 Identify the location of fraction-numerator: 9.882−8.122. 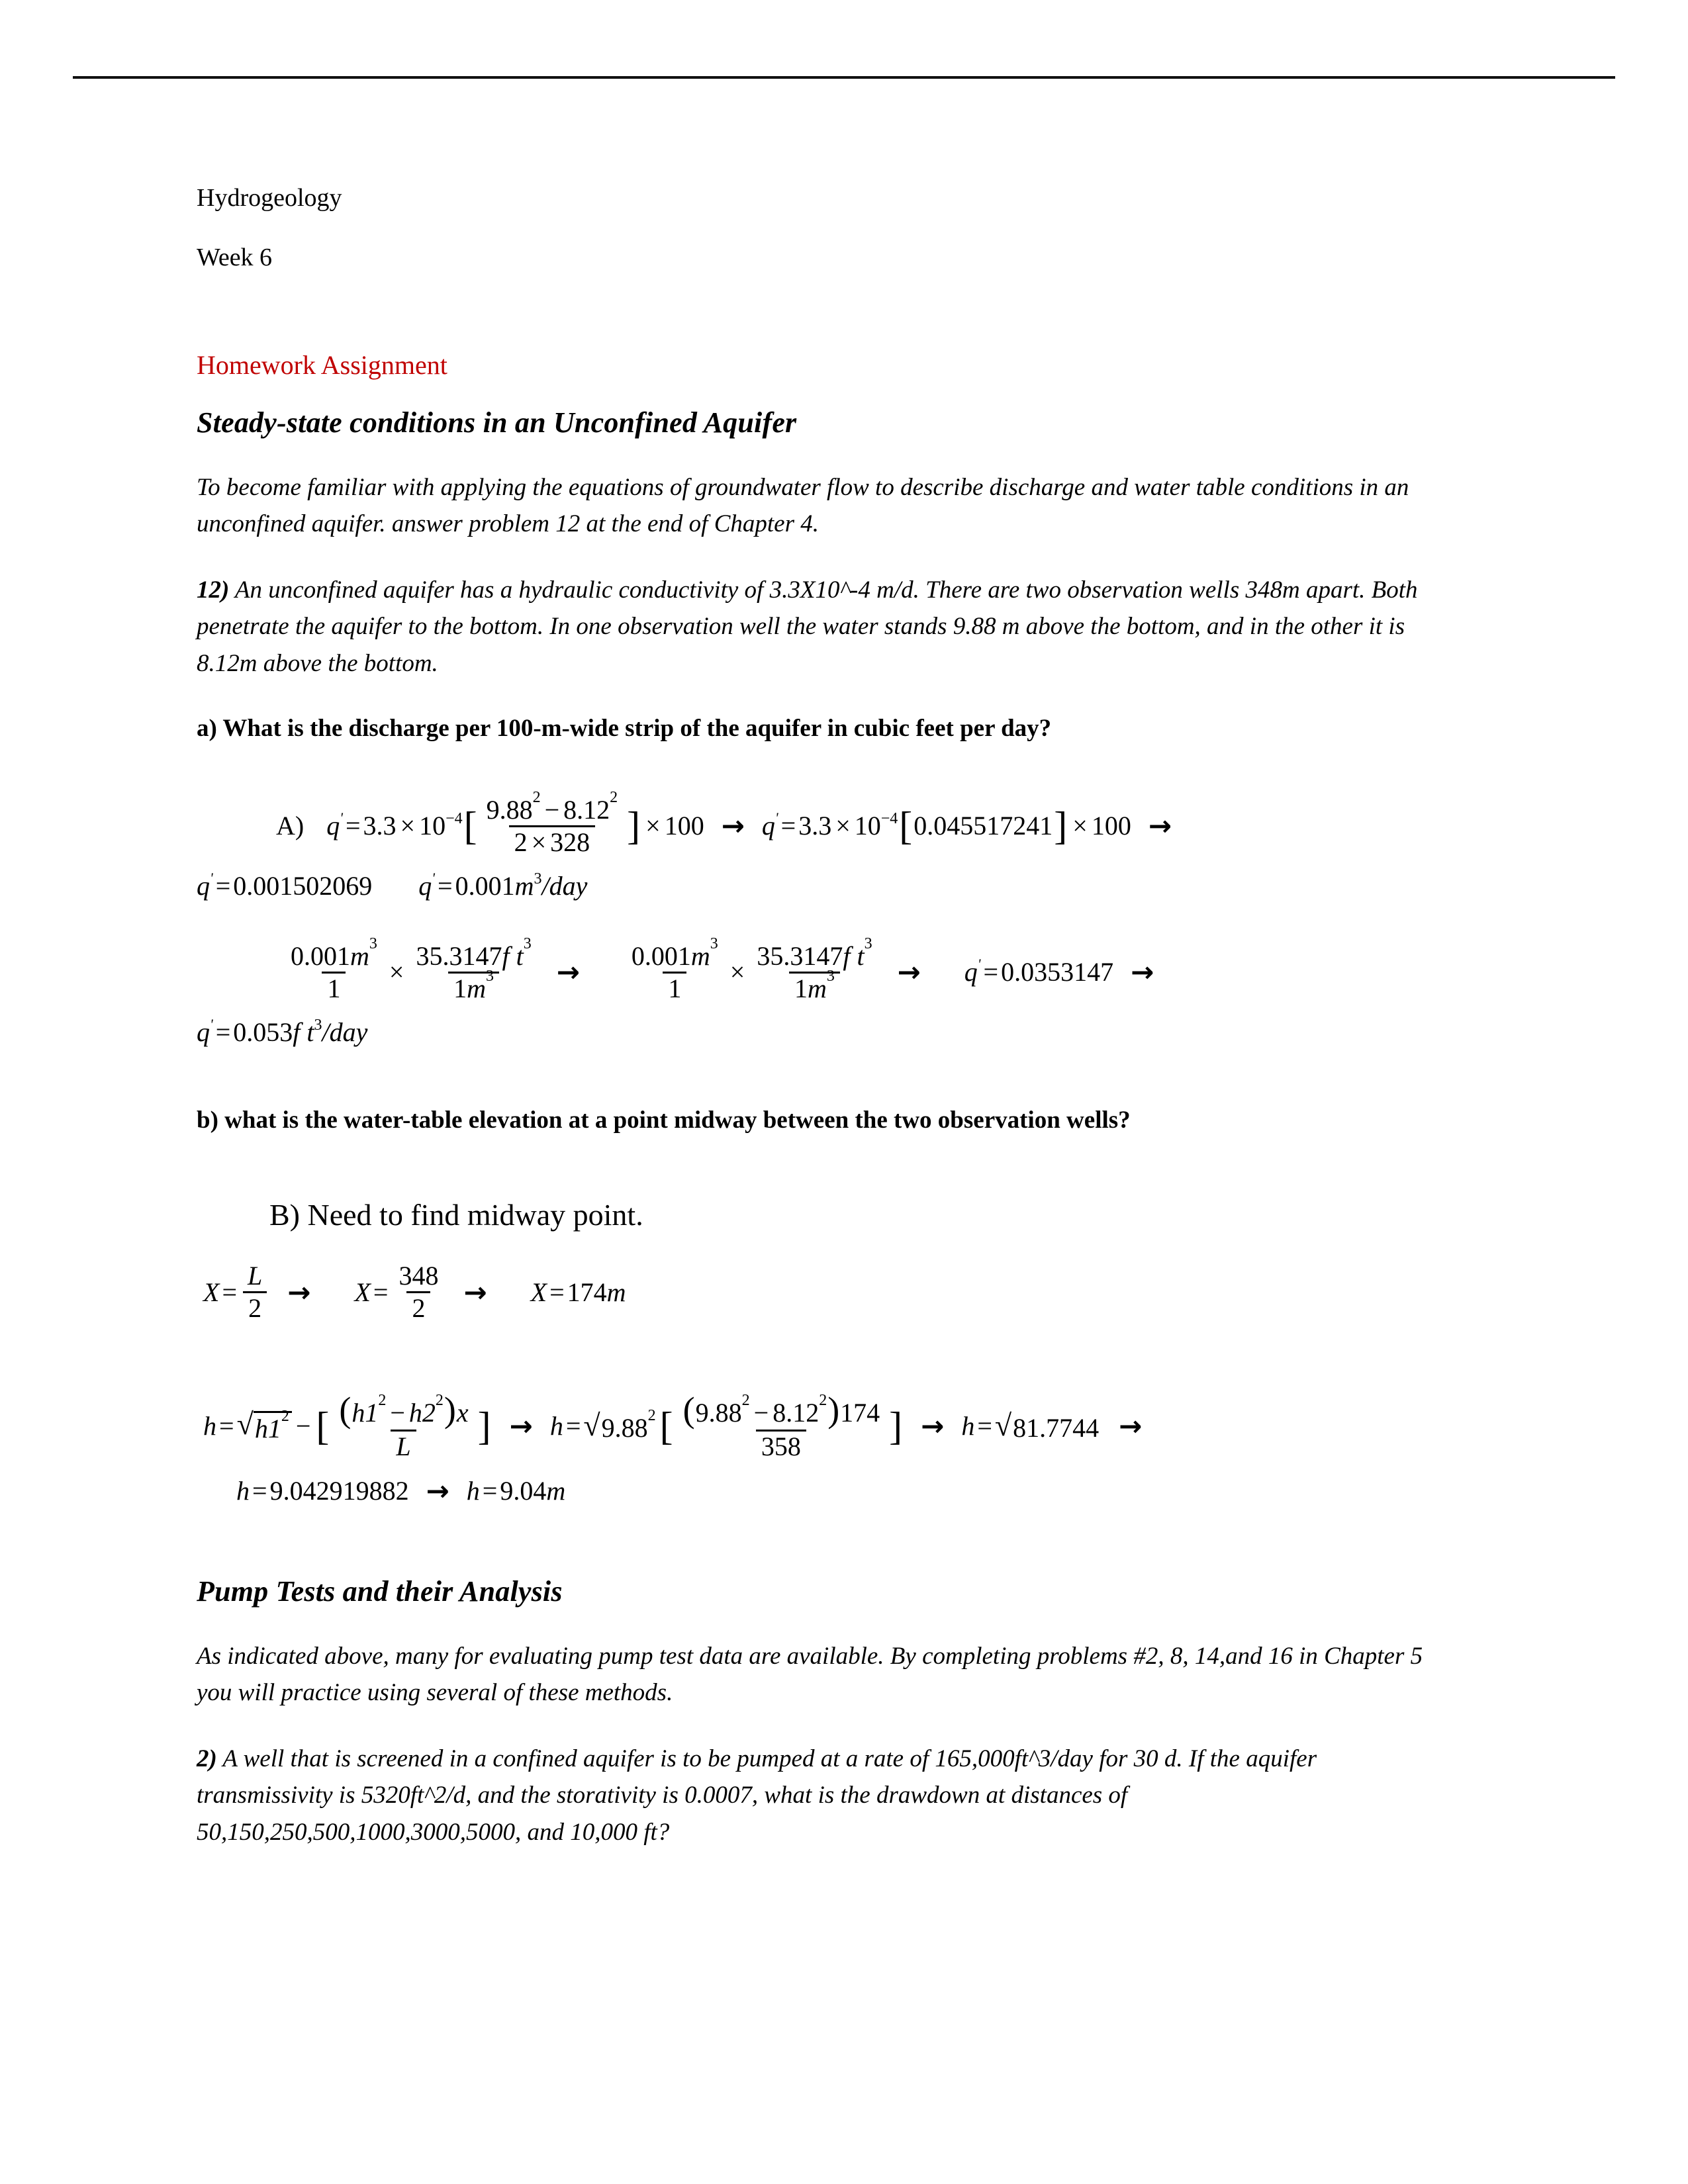
(552, 808).